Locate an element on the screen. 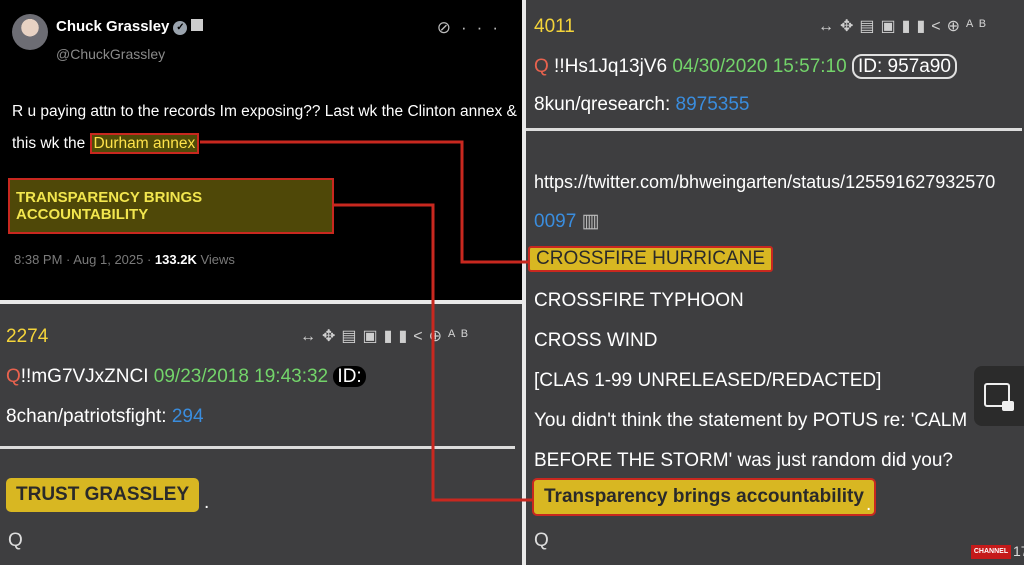 This screenshot has width=1024, height=565. post-date: 04/30/2020 15:57:10 is located at coordinates (757, 66).